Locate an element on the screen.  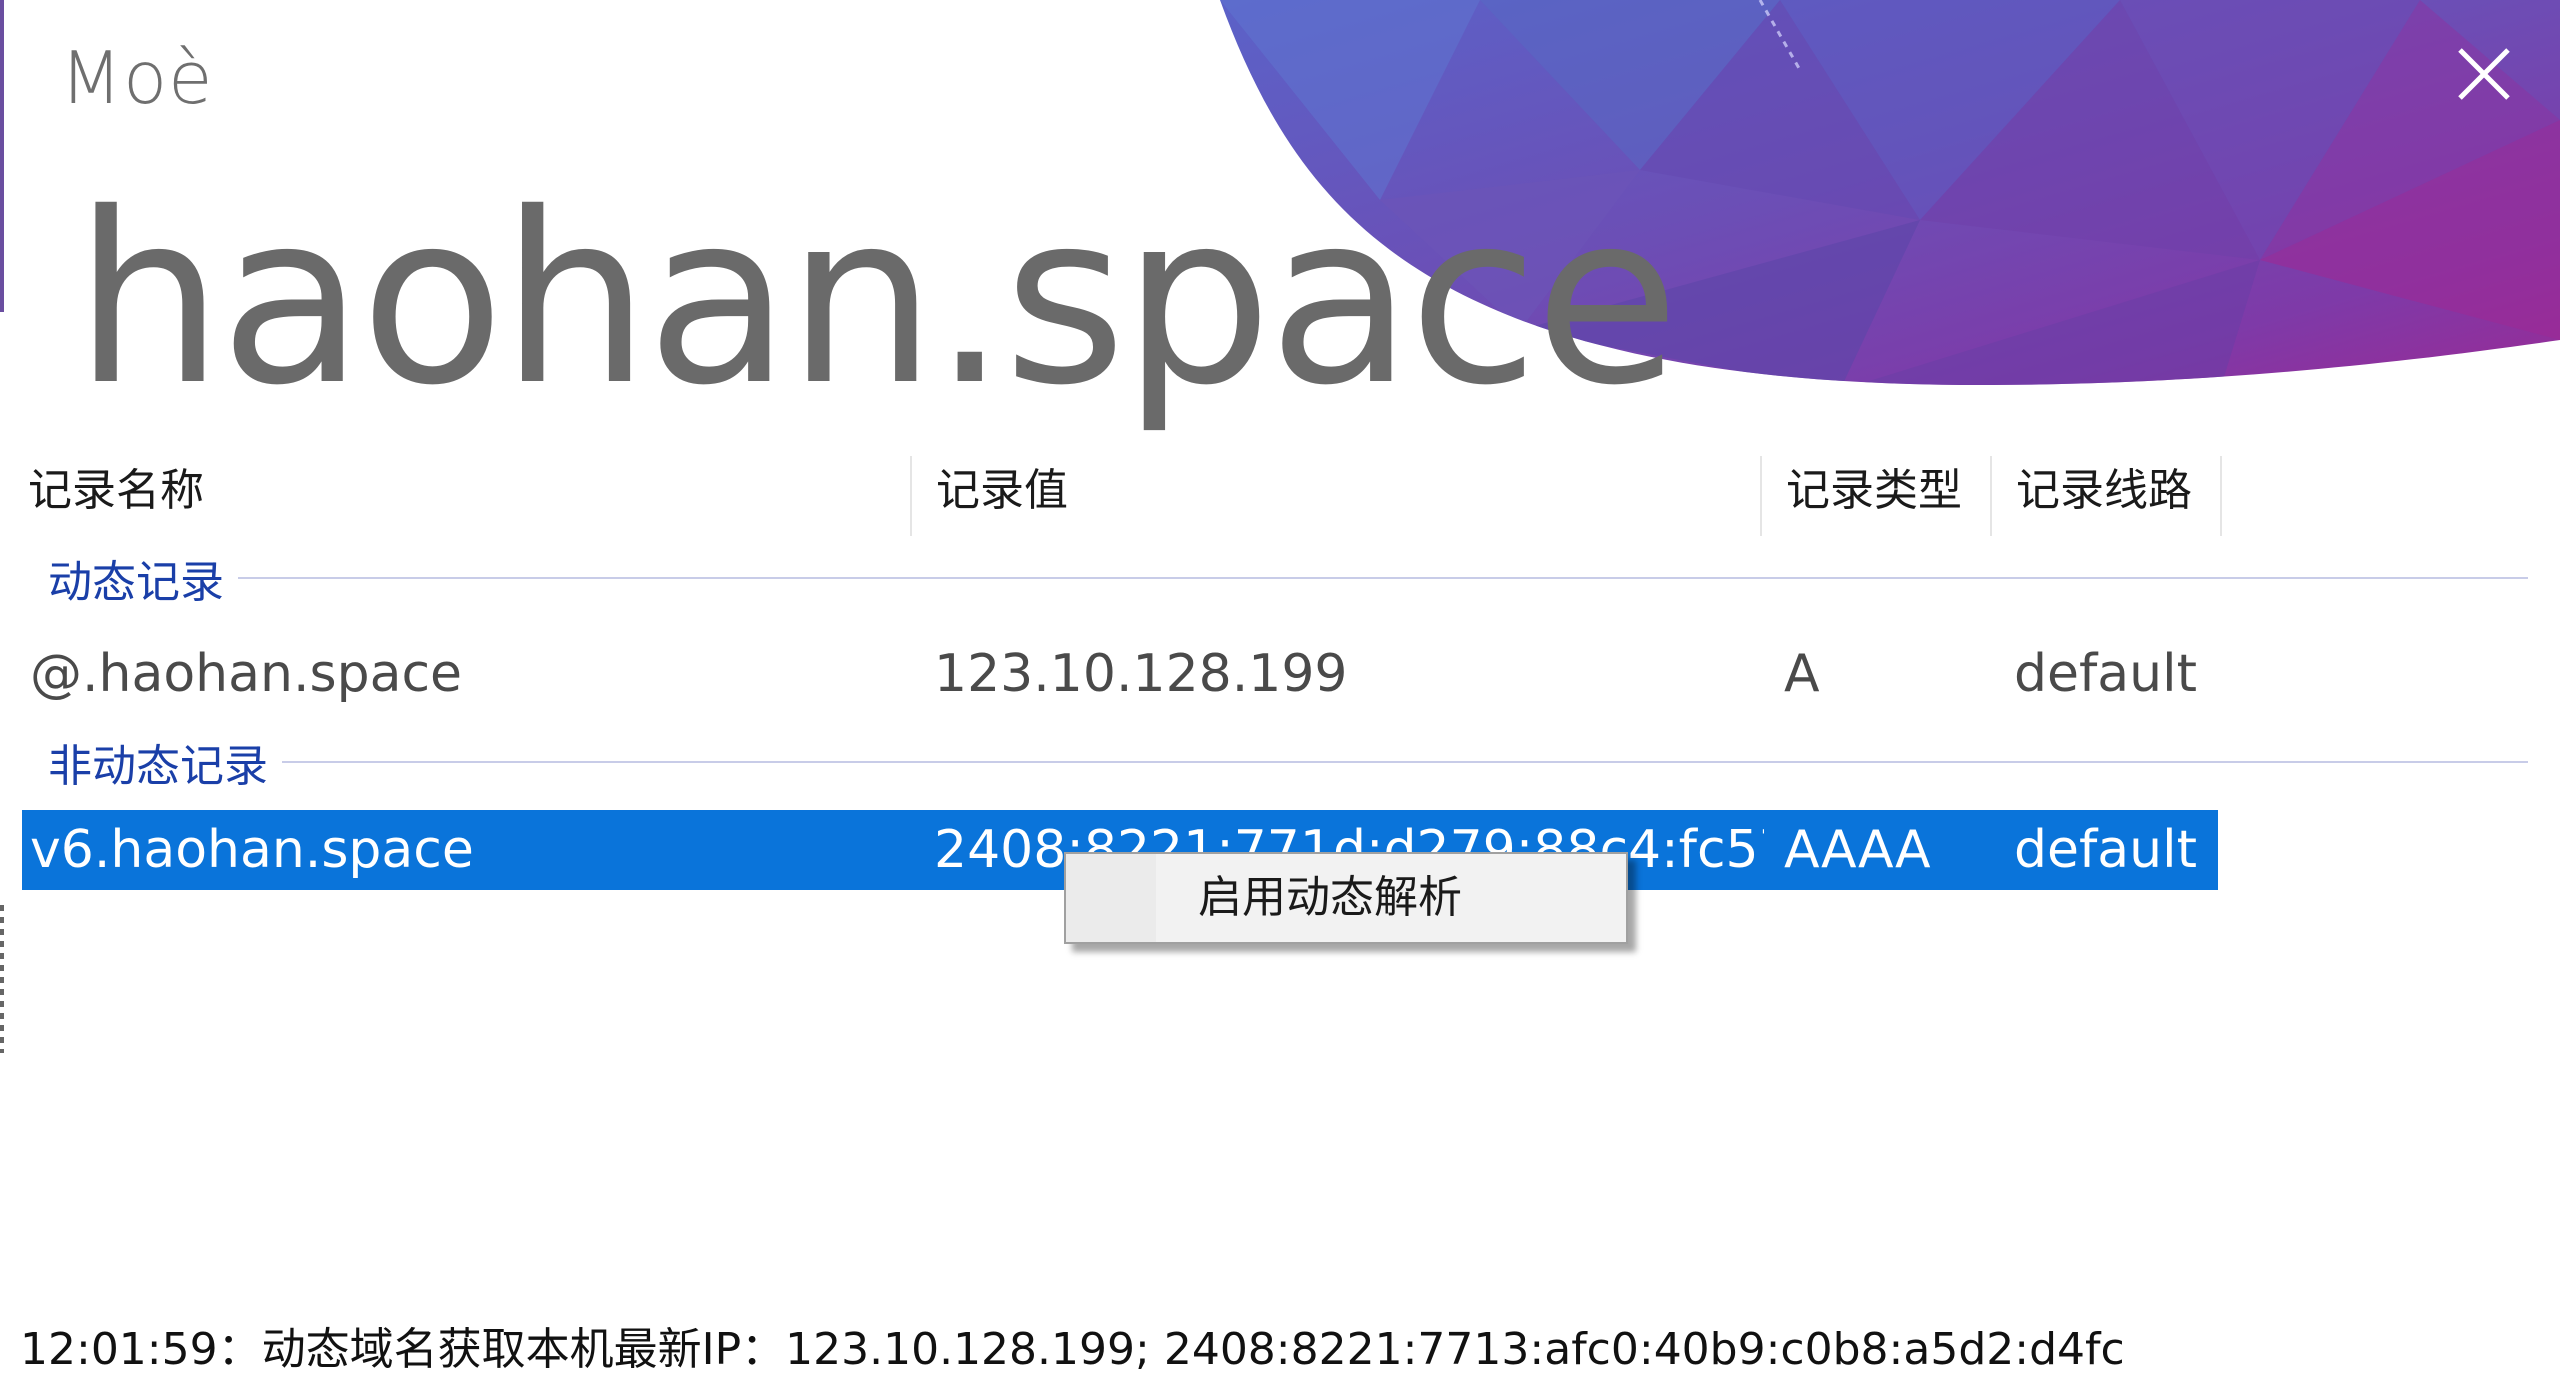
table-header: 记录名称 记录值 记录类型 记录线路 is located at coordinates (1122, 496).